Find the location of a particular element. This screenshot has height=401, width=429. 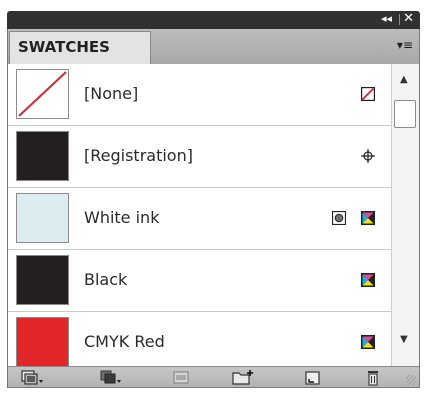

swatch-name: [Registration] is located at coordinates (138, 155).